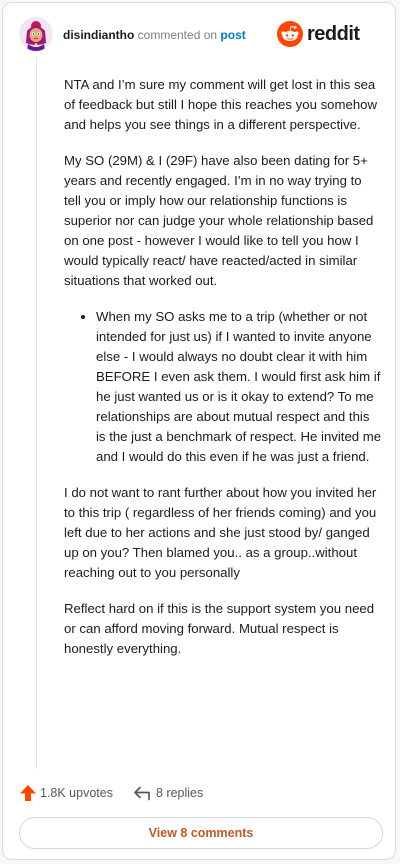  Describe the element at coordinates (76, 793) in the screenshot. I see `upvote-count: 1.8K upvotes` at that location.